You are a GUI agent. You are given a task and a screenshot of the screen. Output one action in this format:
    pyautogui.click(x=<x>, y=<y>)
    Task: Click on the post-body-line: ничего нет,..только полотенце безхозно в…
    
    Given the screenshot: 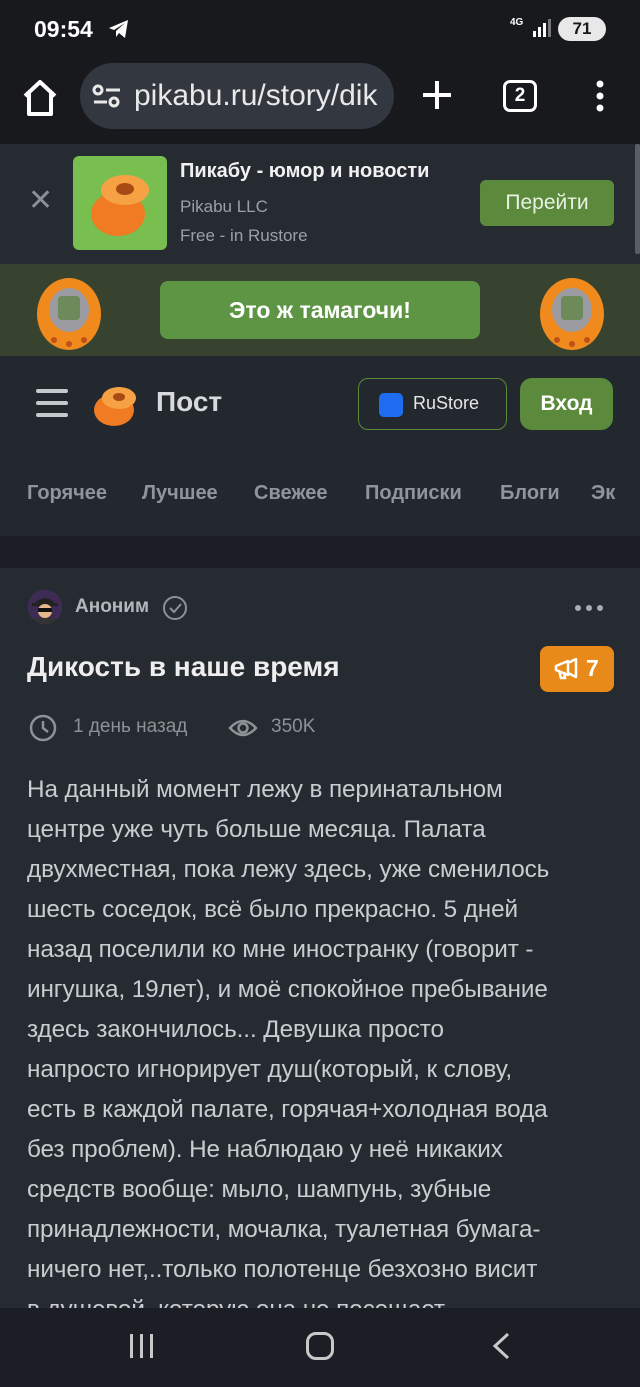 What is the action you would take?
    pyautogui.click(x=282, y=1269)
    